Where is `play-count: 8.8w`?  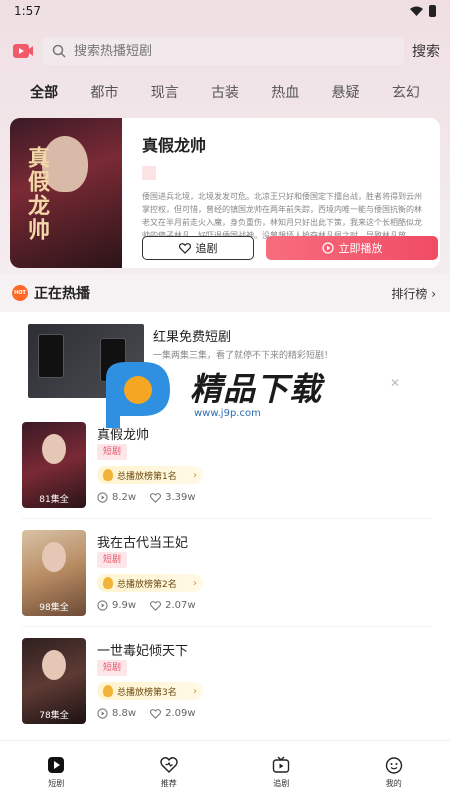
play-count: 8.8w is located at coordinates (116, 713).